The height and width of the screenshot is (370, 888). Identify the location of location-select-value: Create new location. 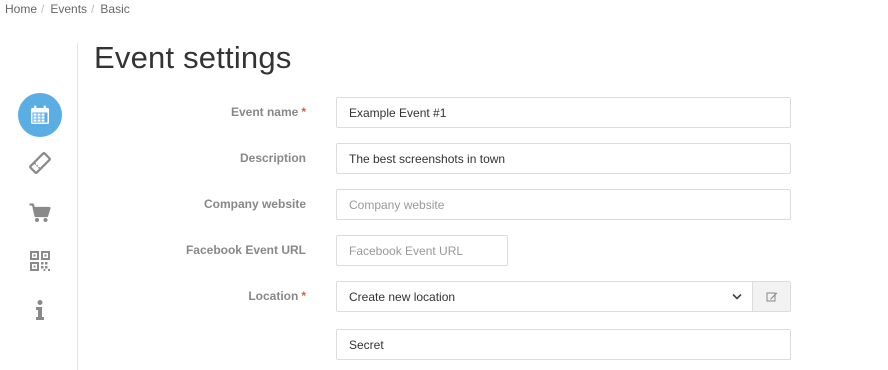
(529, 296).